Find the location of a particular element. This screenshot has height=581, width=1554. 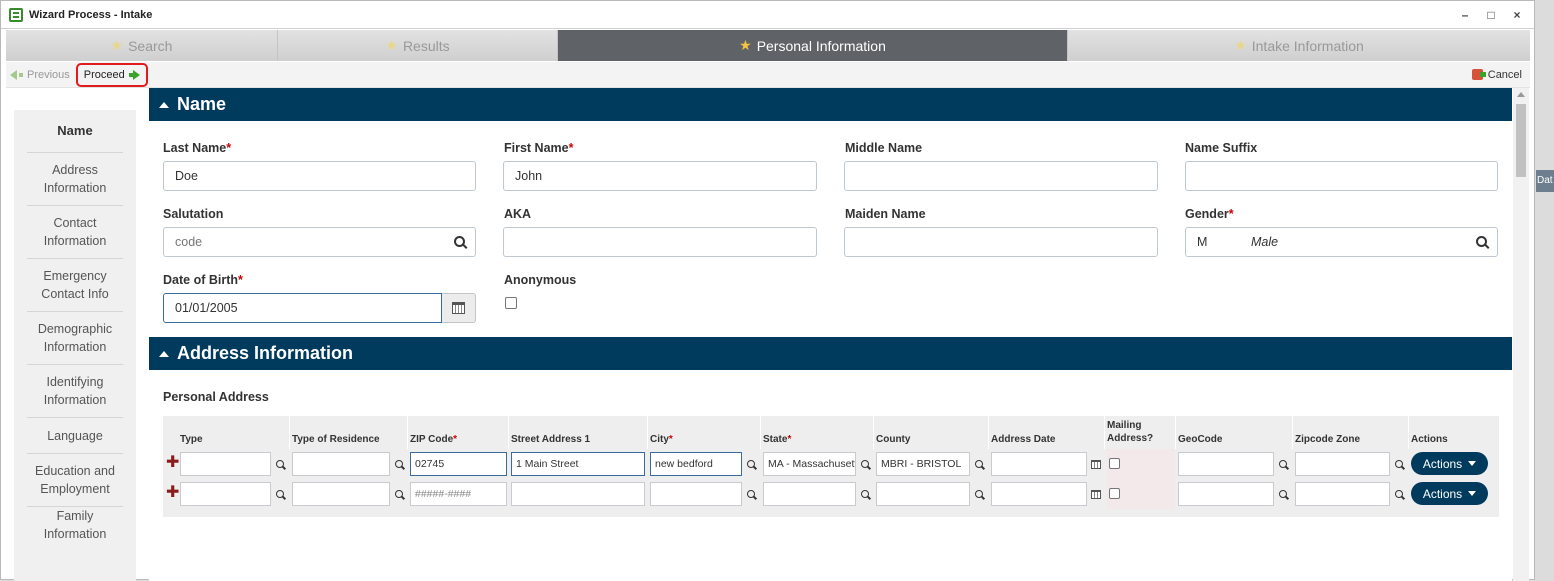

middle-name-label: Middle Name is located at coordinates (884, 148).